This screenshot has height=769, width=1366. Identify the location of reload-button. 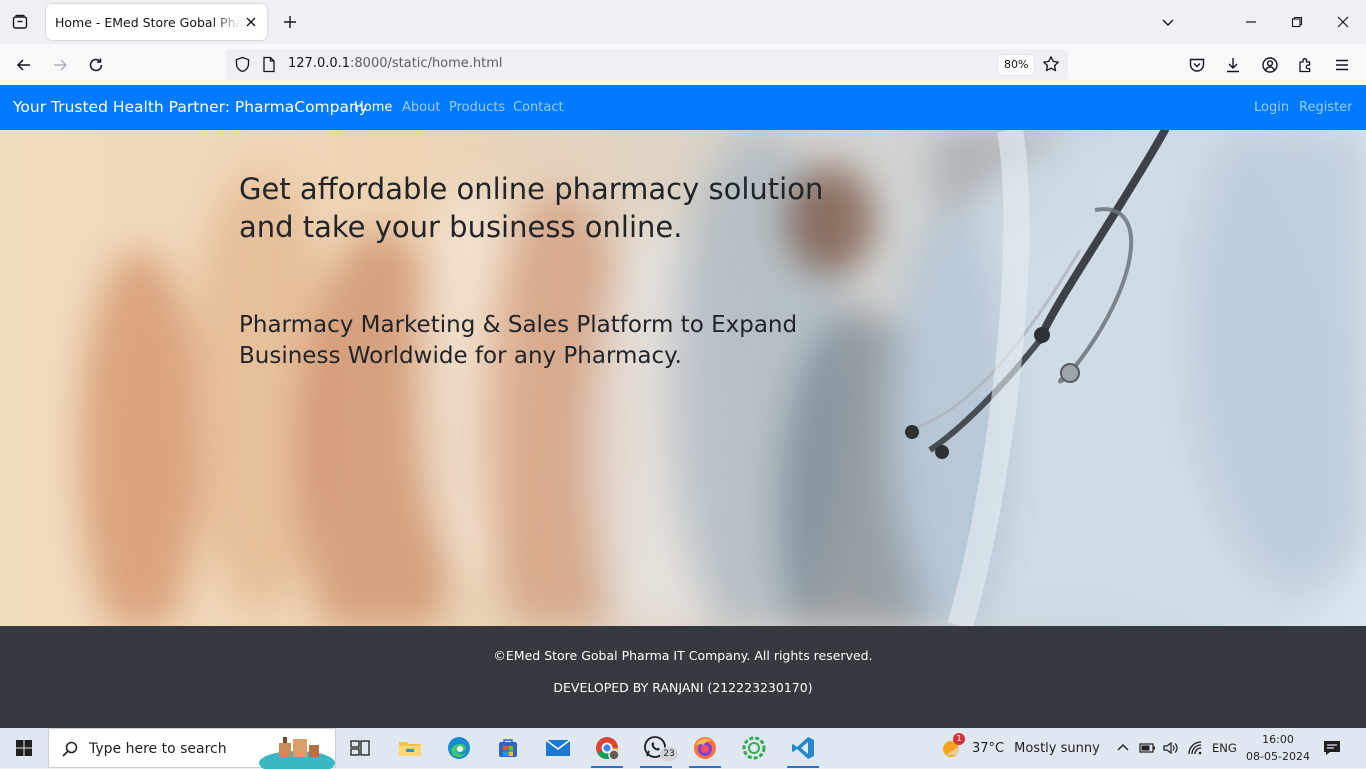
(96, 65).